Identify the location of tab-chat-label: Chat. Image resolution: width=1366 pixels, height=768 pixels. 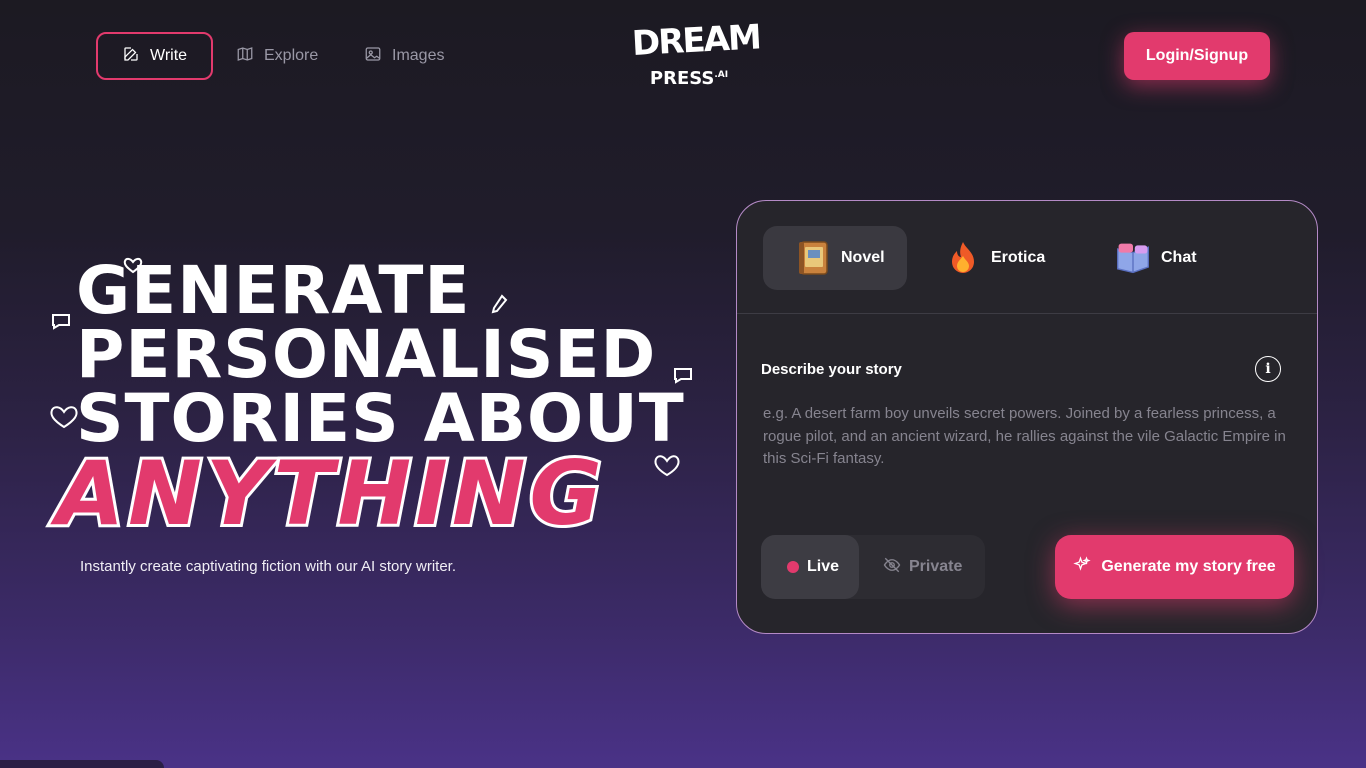
(1179, 257).